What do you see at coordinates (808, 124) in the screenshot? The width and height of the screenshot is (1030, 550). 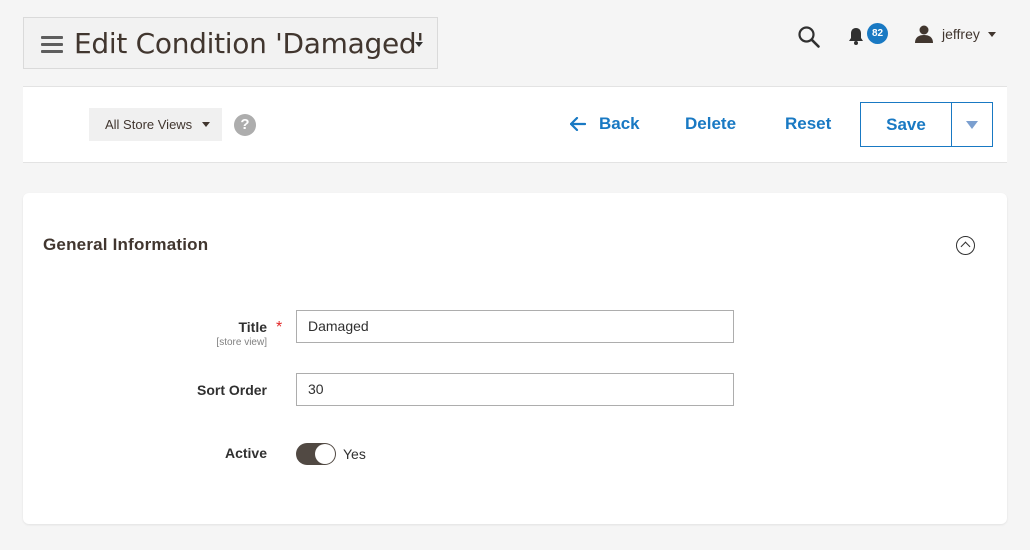 I see `reset-button: Reset` at bounding box center [808, 124].